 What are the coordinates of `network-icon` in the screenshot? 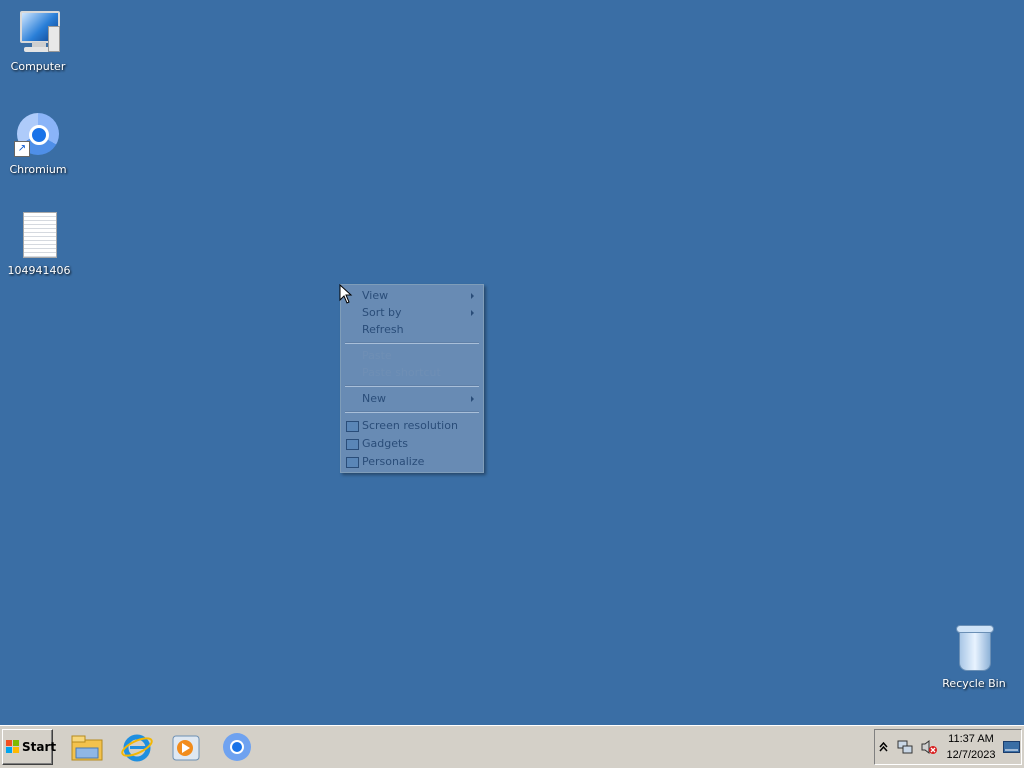 It's located at (905, 747).